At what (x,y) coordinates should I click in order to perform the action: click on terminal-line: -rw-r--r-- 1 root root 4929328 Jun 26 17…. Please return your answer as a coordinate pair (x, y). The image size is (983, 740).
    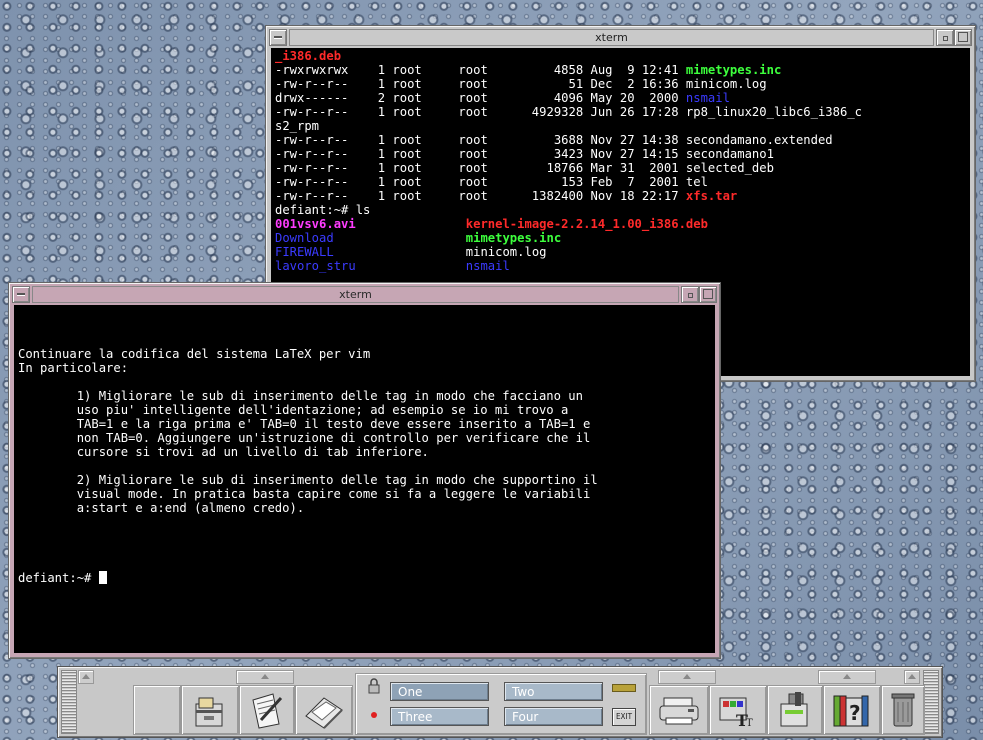
    Looking at the image, I should click on (620, 112).